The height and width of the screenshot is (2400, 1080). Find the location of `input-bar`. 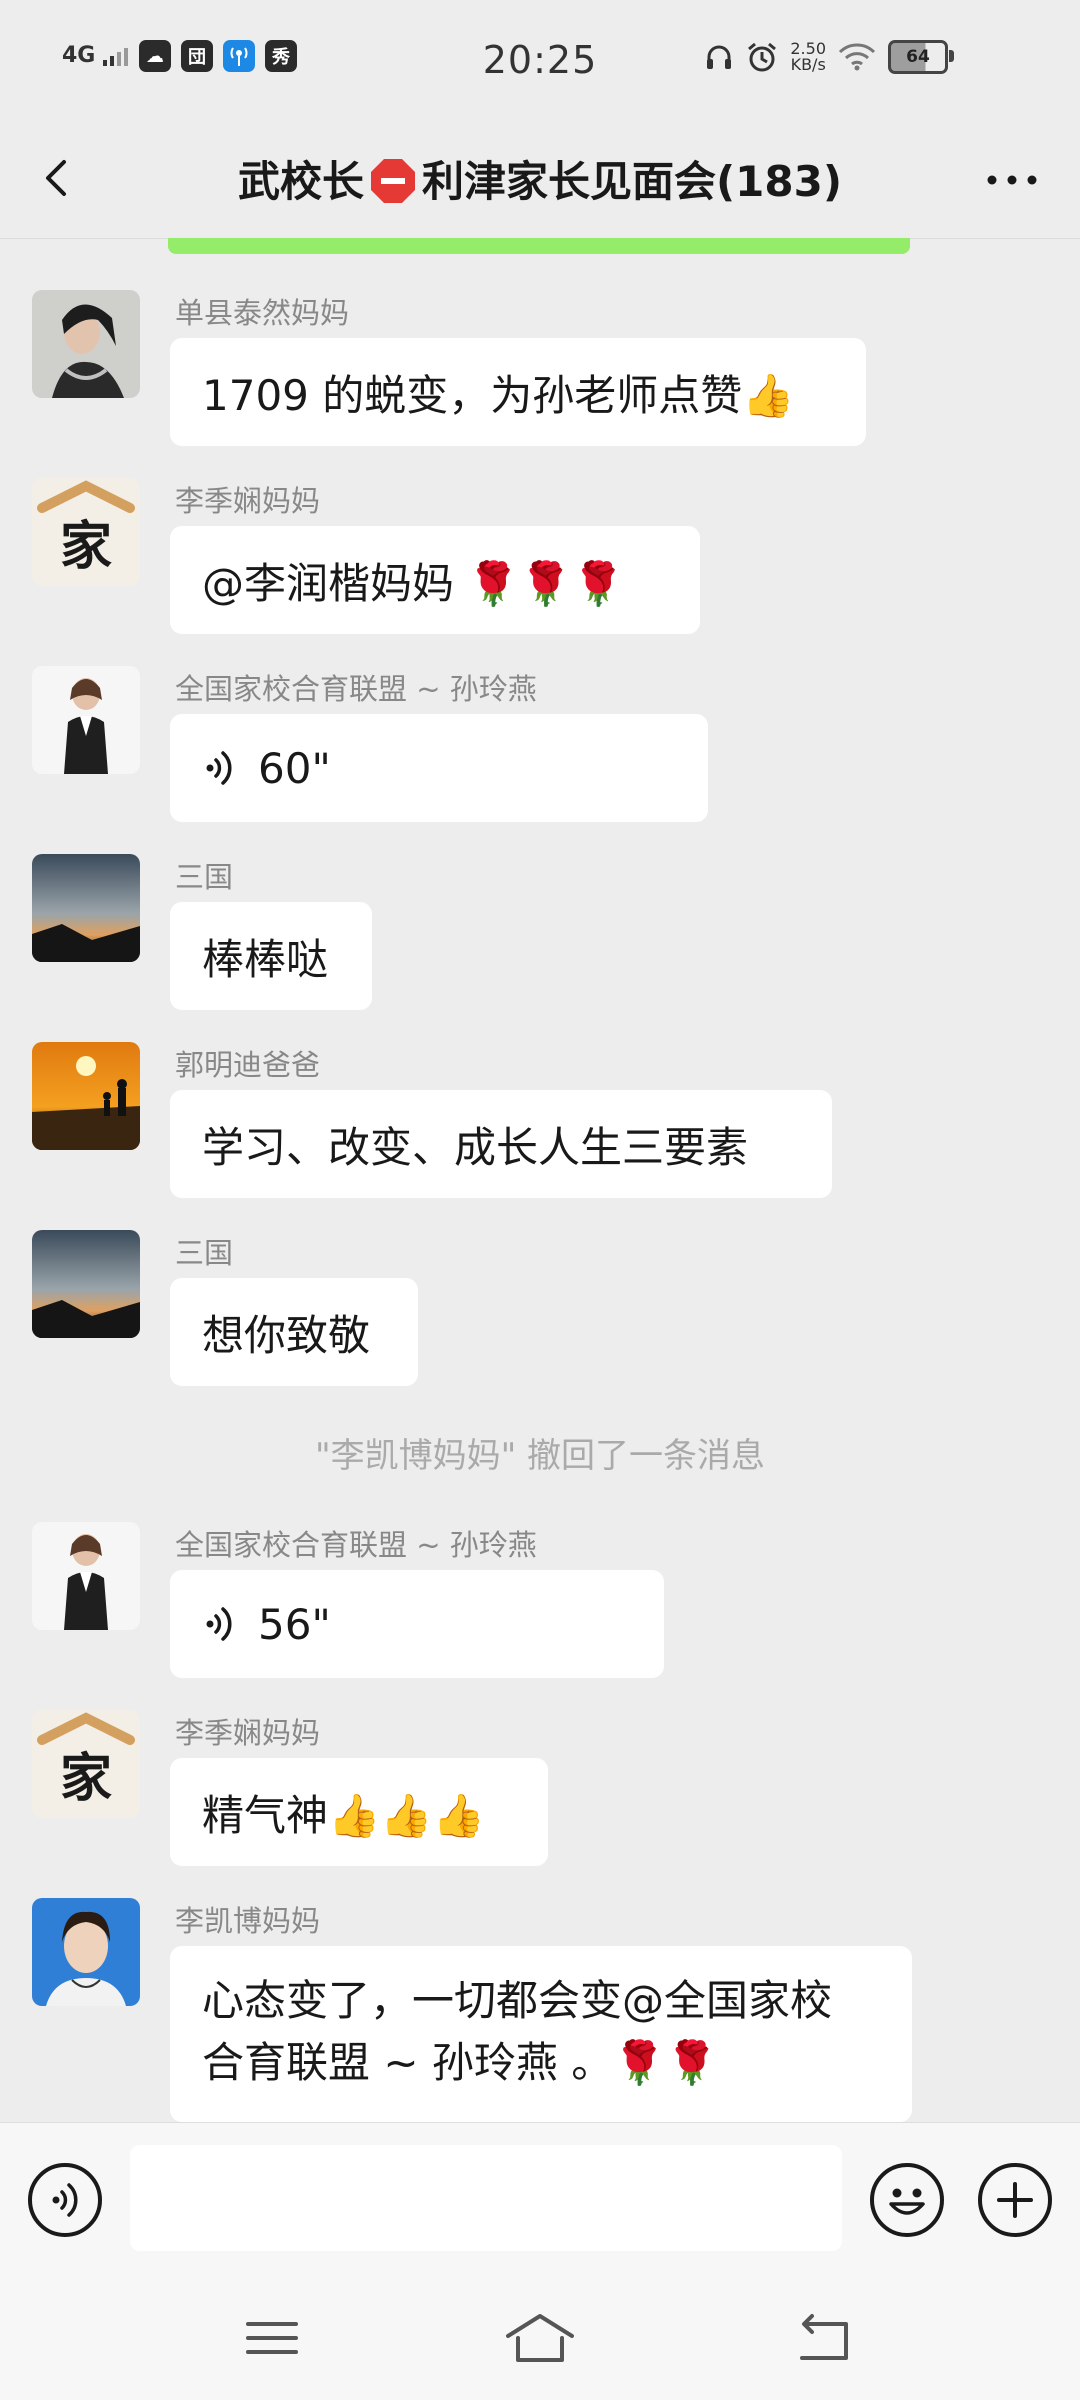

input-bar is located at coordinates (540, 2200).